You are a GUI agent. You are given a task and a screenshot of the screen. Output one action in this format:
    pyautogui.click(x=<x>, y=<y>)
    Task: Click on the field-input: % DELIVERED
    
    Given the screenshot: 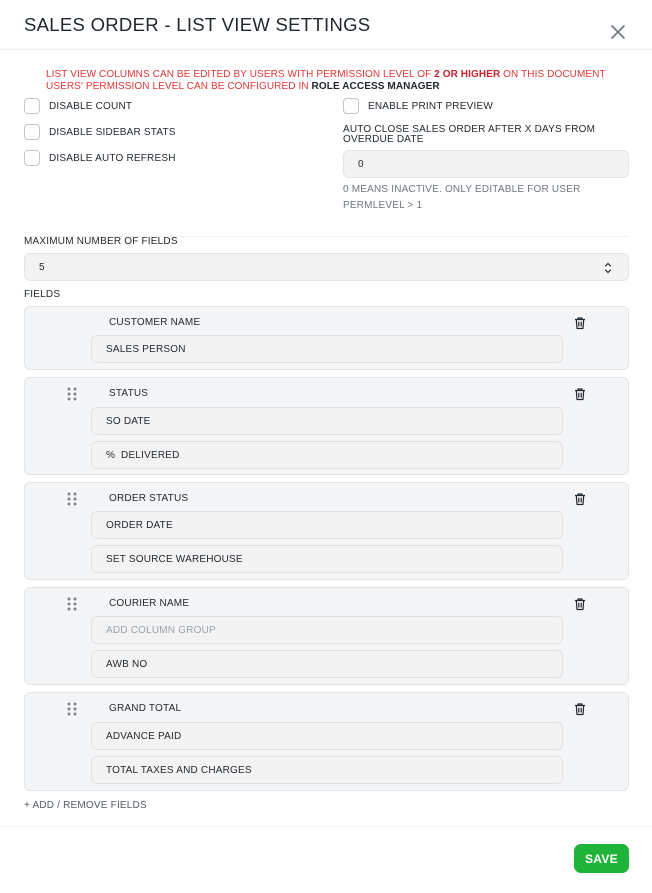 What is the action you would take?
    pyautogui.click(x=327, y=455)
    